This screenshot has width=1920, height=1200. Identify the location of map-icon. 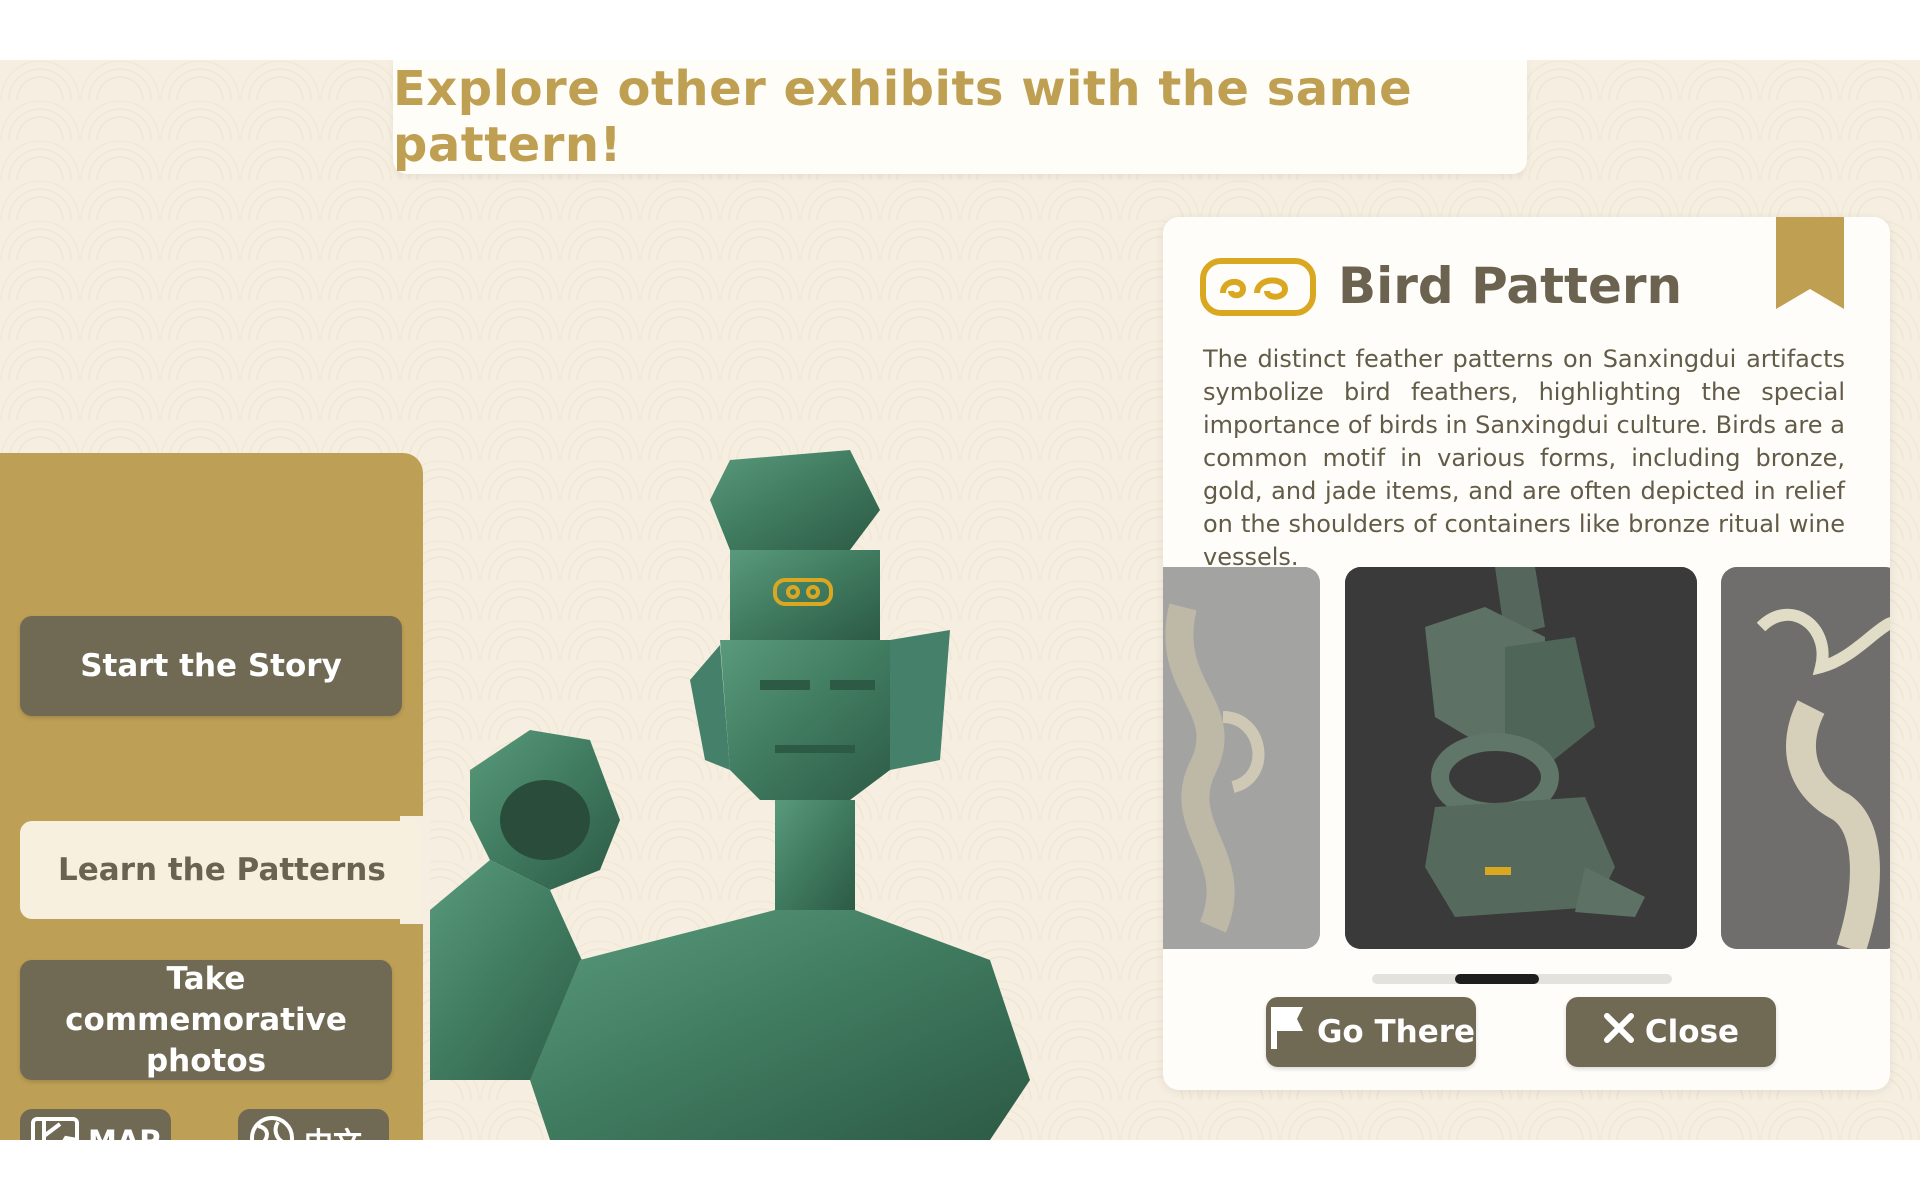
(55, 1128).